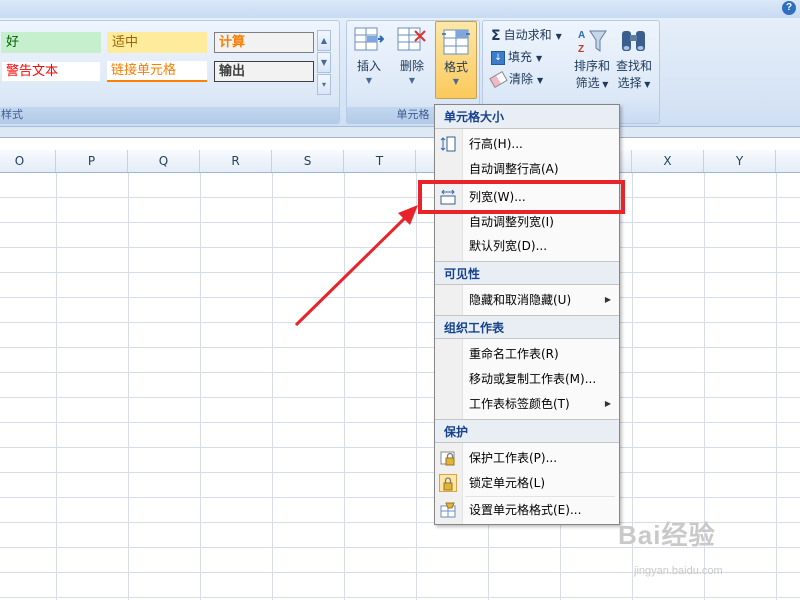 The image size is (800, 600). I want to click on hide-unhide-label: 隐藏和取消隐藏(U), so click(520, 300).